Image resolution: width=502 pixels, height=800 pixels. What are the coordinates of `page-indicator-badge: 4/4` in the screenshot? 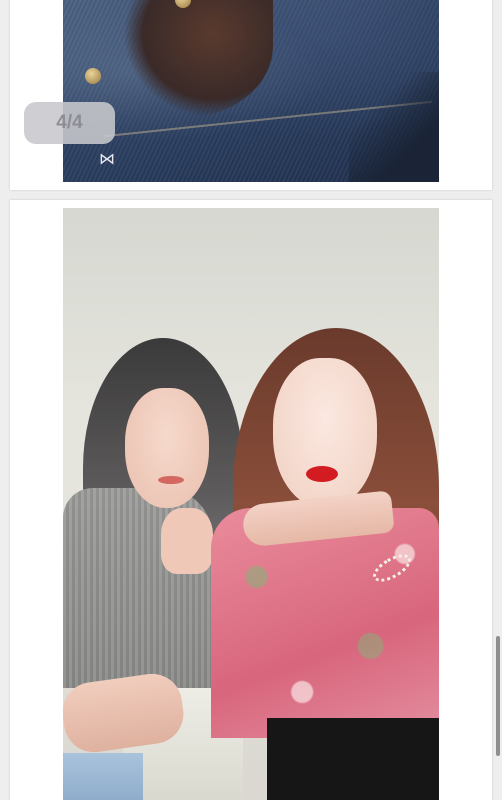 It's located at (69, 123).